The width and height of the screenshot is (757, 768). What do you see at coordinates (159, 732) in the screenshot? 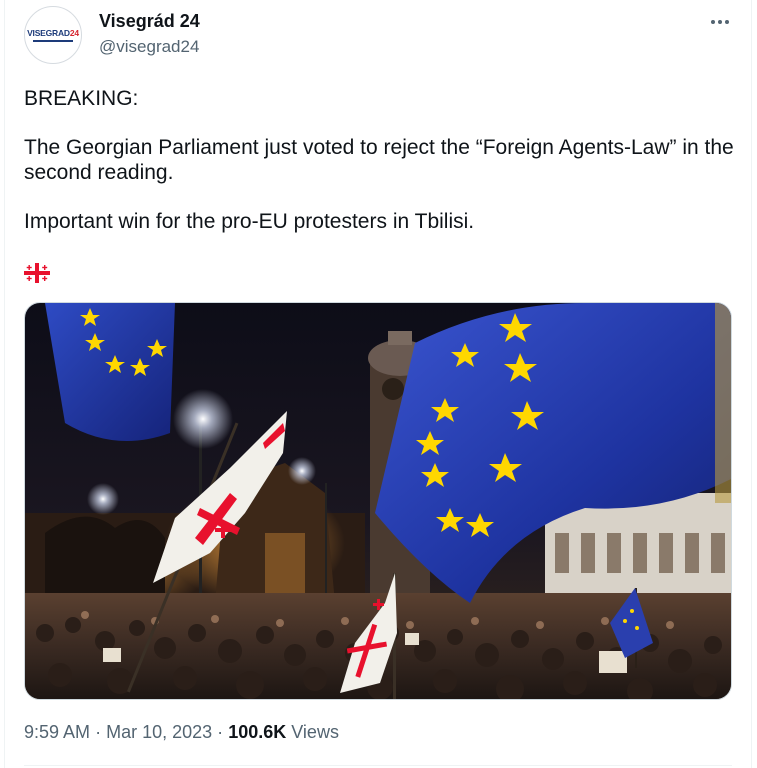
I see `tweet-date: Mar 10, 2023` at bounding box center [159, 732].